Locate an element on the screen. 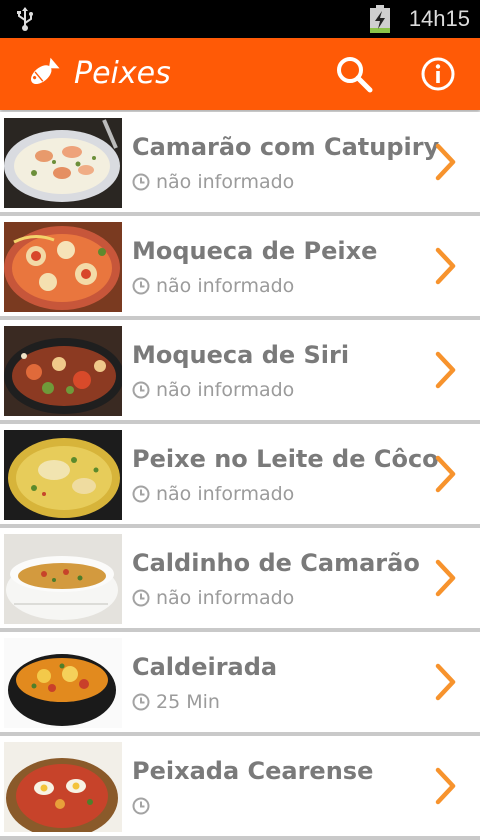 The height and width of the screenshot is (840, 480). action-bar: Peixes is located at coordinates (240, 74).